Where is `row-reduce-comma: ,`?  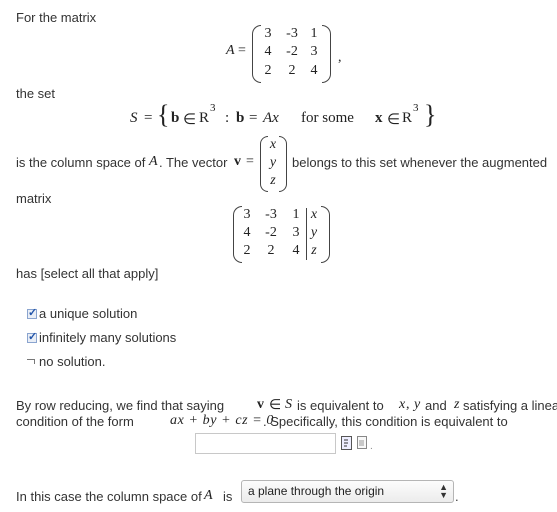
row-reduce-comma: , is located at coordinates (408, 404).